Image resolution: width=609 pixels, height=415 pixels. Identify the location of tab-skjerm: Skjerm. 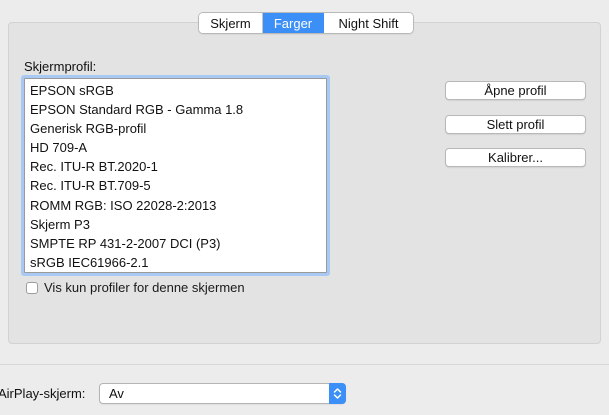
(231, 23).